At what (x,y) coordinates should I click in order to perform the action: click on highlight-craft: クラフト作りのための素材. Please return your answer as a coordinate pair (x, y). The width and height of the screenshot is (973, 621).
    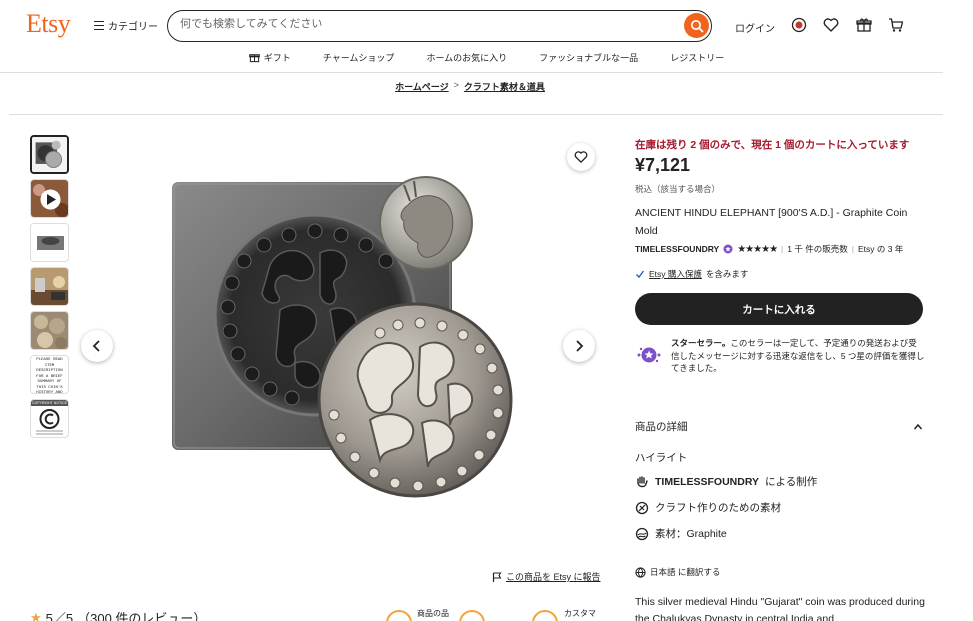
    Looking at the image, I should click on (708, 507).